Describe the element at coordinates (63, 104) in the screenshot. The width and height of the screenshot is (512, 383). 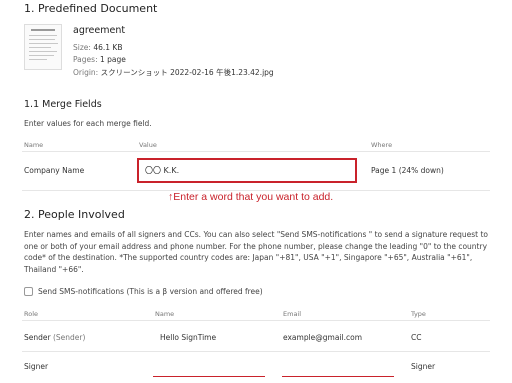
I see `merge-fields-title: 1.1 Merge Fields` at that location.